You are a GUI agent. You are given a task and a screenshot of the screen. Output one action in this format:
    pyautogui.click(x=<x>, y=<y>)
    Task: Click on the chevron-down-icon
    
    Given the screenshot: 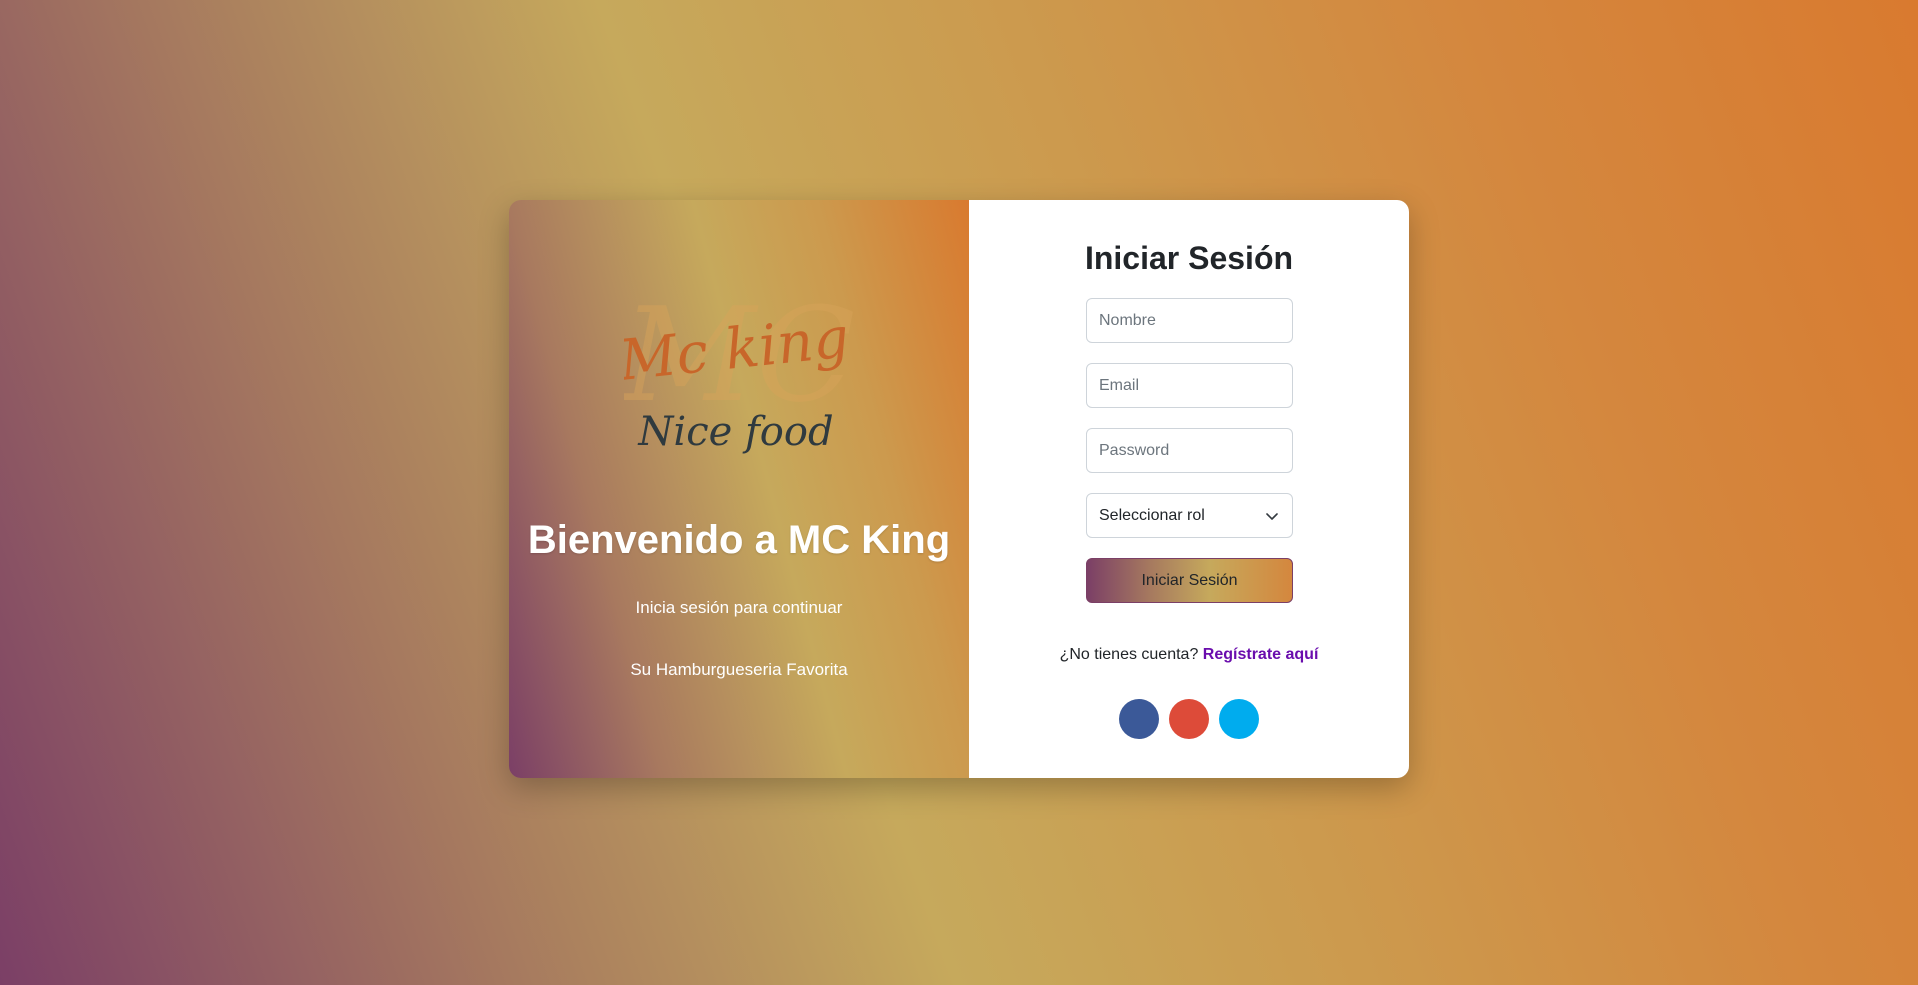 What is the action you would take?
    pyautogui.click(x=1272, y=516)
    